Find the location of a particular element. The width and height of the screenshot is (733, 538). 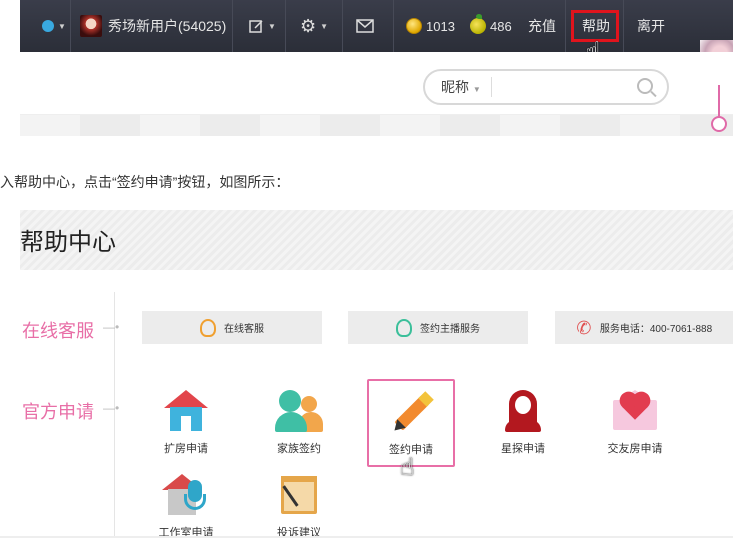

fruit-count: 486 is located at coordinates (501, 26).